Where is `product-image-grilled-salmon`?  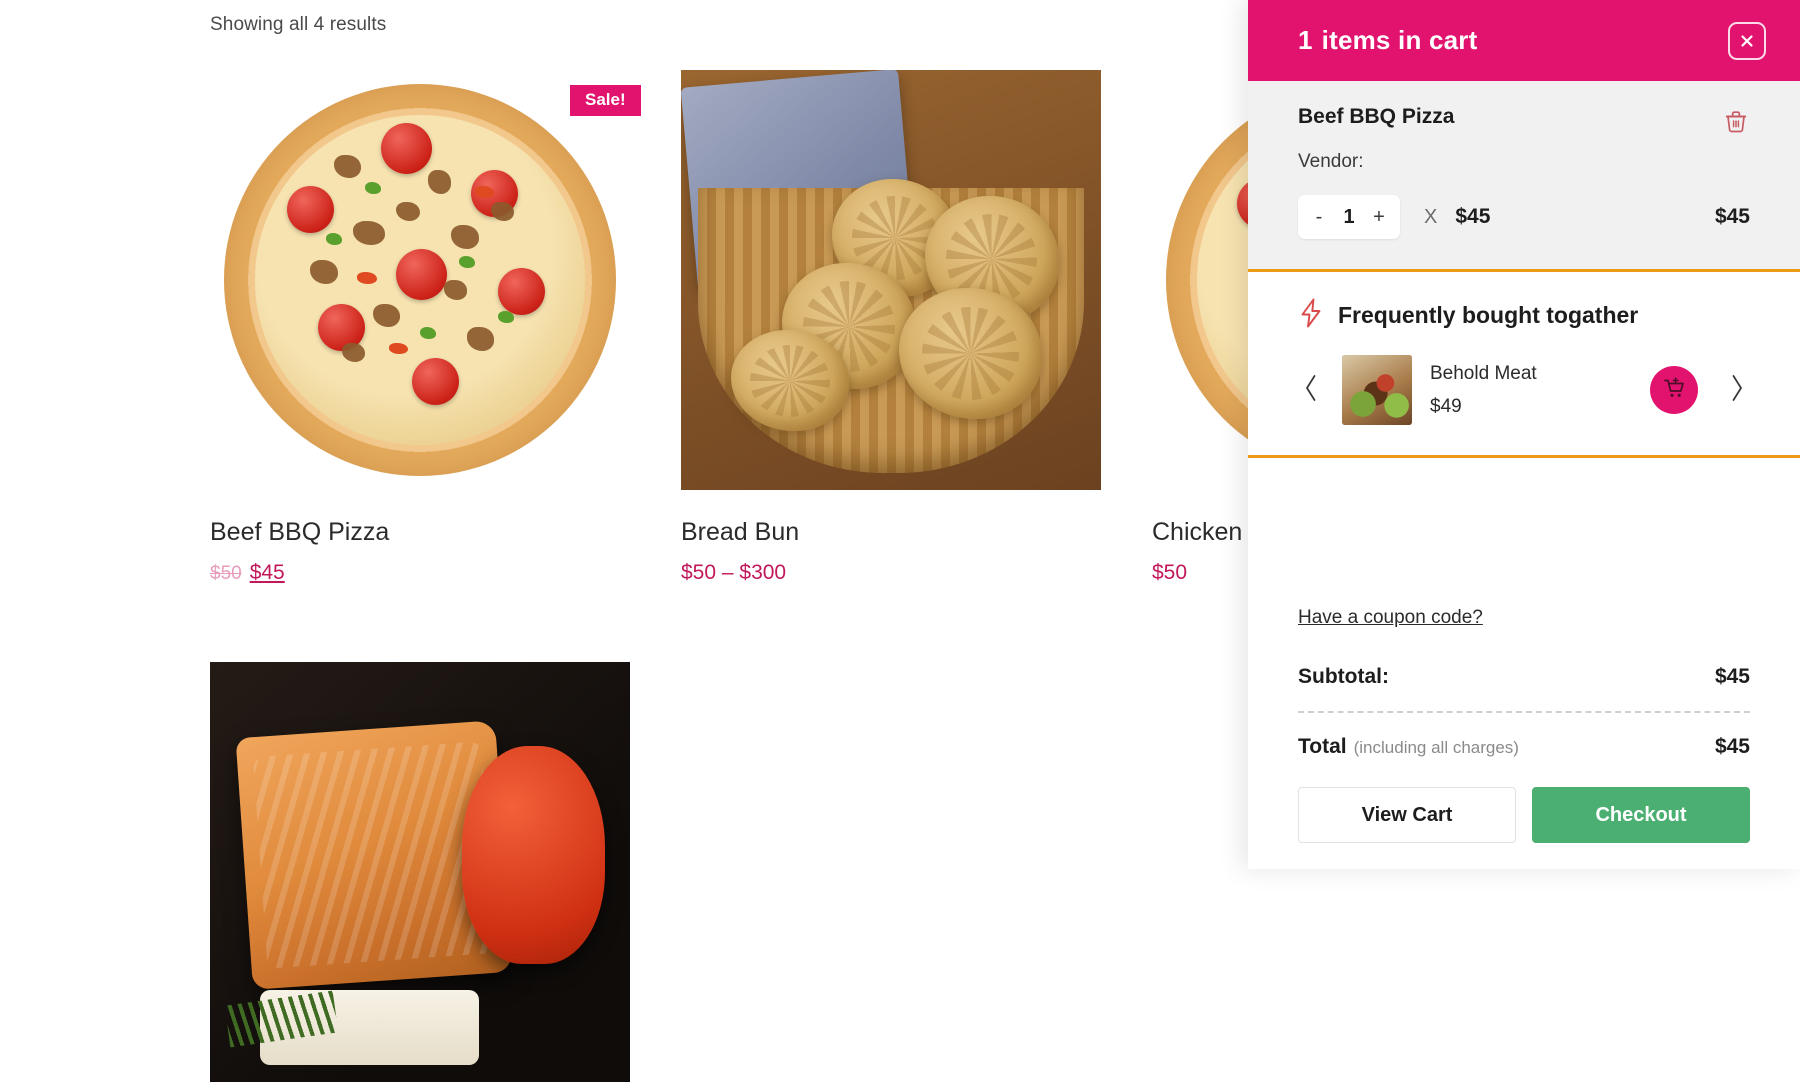
product-image-grilled-salmon is located at coordinates (420, 872).